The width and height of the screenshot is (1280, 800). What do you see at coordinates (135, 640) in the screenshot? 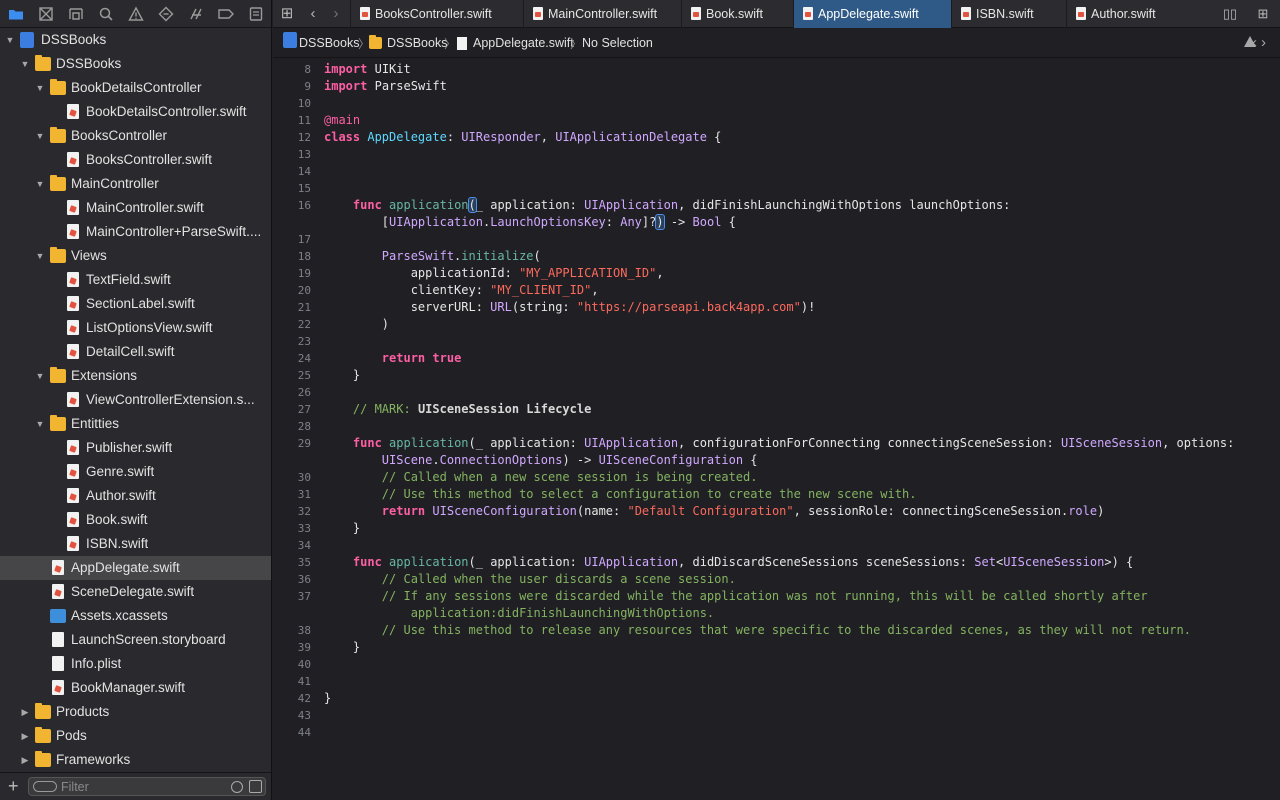
I see `tree-item: LaunchScreen.storyboard` at bounding box center [135, 640].